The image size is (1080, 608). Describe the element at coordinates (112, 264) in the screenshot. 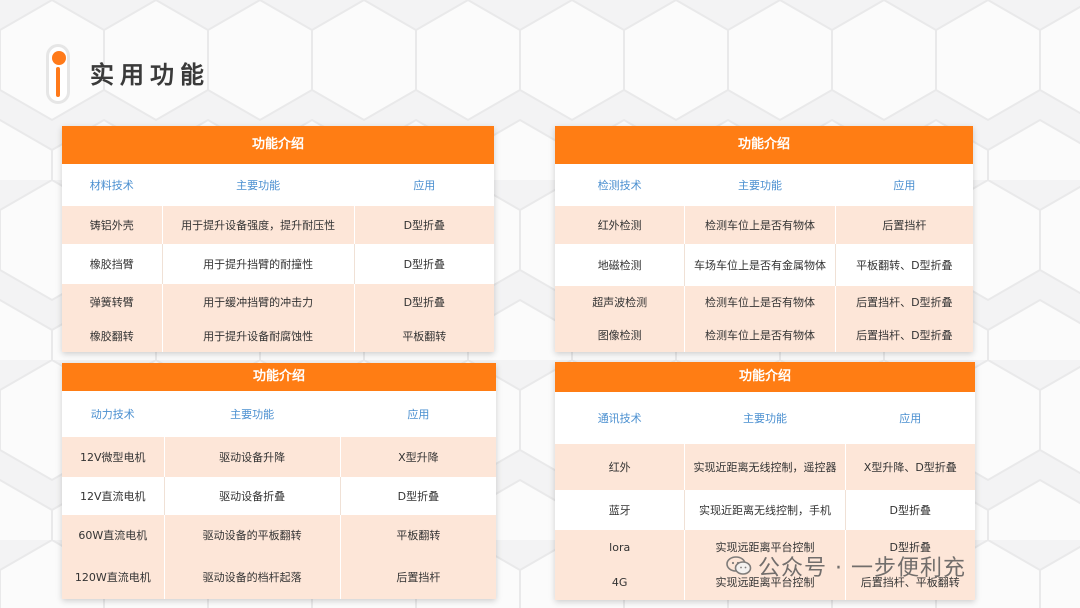

I see `table-cell: 橡胶挡臂` at that location.